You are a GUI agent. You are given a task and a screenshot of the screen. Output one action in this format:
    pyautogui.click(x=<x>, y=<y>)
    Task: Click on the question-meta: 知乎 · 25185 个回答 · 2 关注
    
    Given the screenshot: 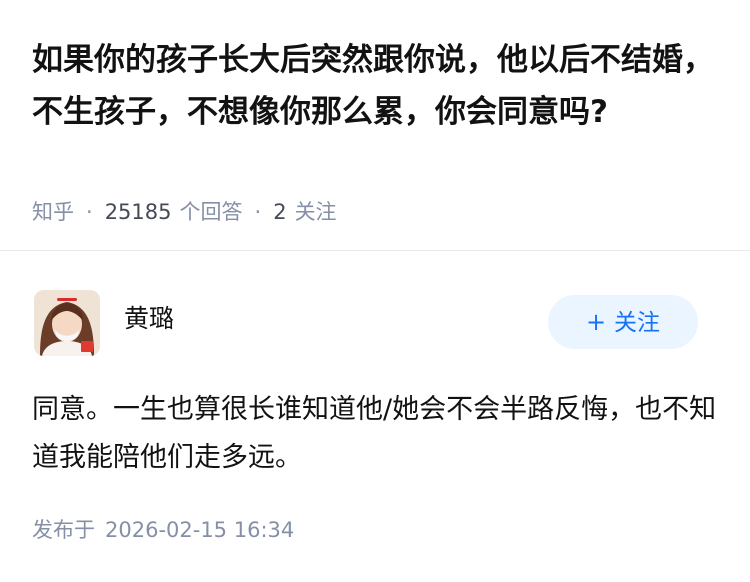 What is the action you would take?
    pyautogui.click(x=184, y=212)
    